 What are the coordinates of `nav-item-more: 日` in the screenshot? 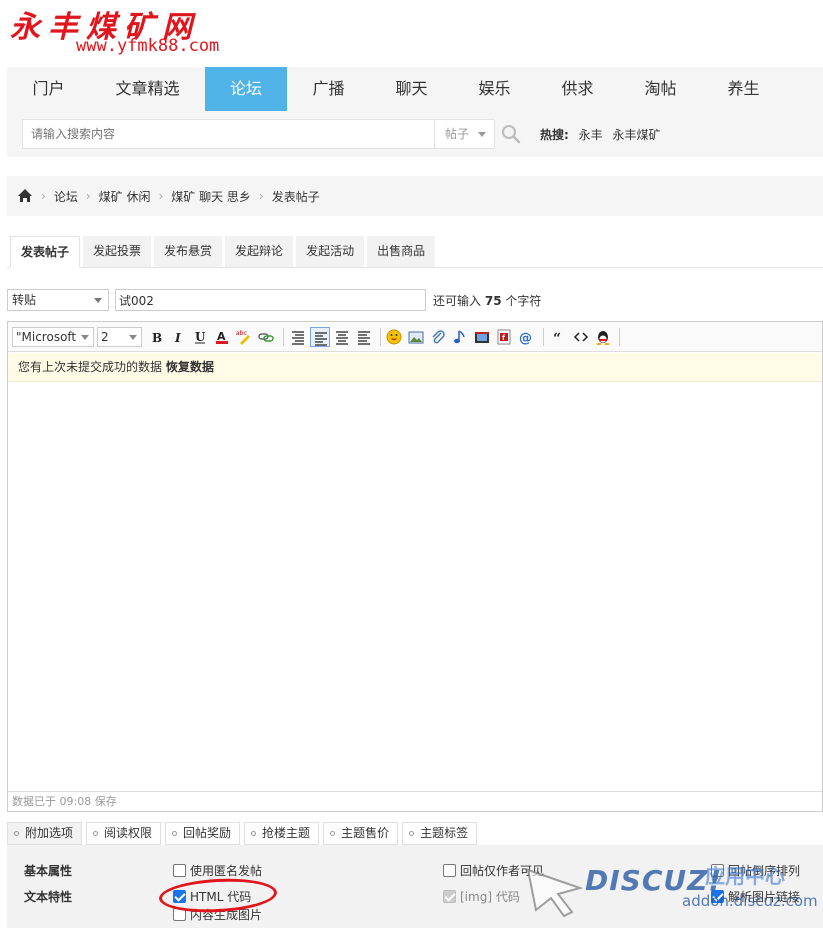 It's located at (804, 89).